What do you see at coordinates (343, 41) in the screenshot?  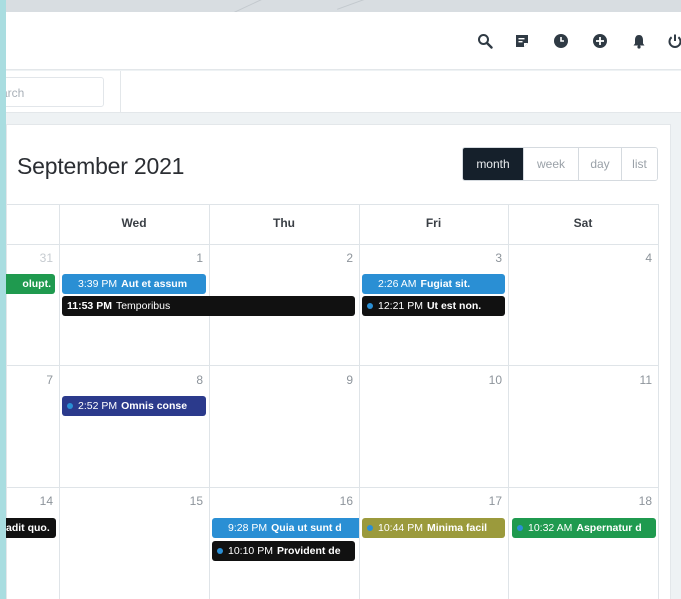 I see `top-toolbar` at bounding box center [343, 41].